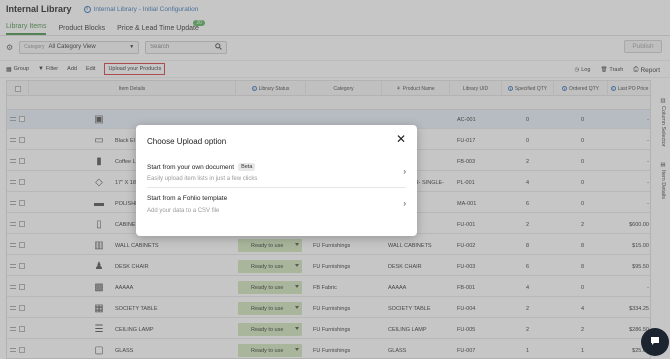 This screenshot has width=670, height=359. What do you see at coordinates (187, 198) in the screenshot?
I see `option-title: Start from a Fohlio template` at bounding box center [187, 198].